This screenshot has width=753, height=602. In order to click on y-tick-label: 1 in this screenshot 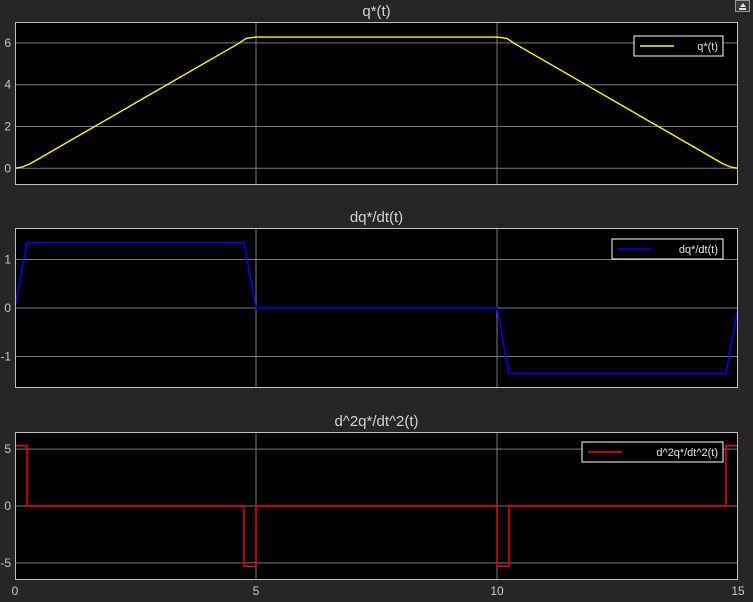, I will do `click(7, 260)`.